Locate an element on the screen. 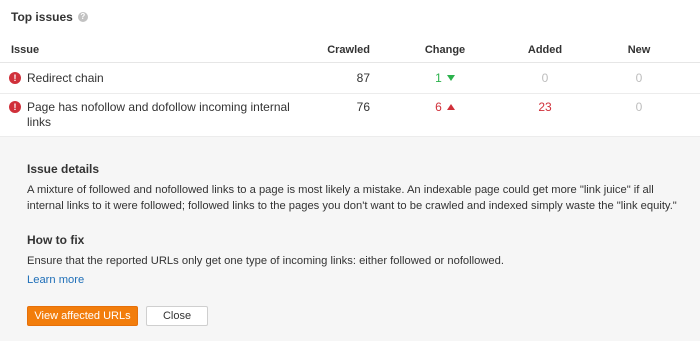 The image size is (700, 341). column-header-issue: Issue is located at coordinates (25, 50).